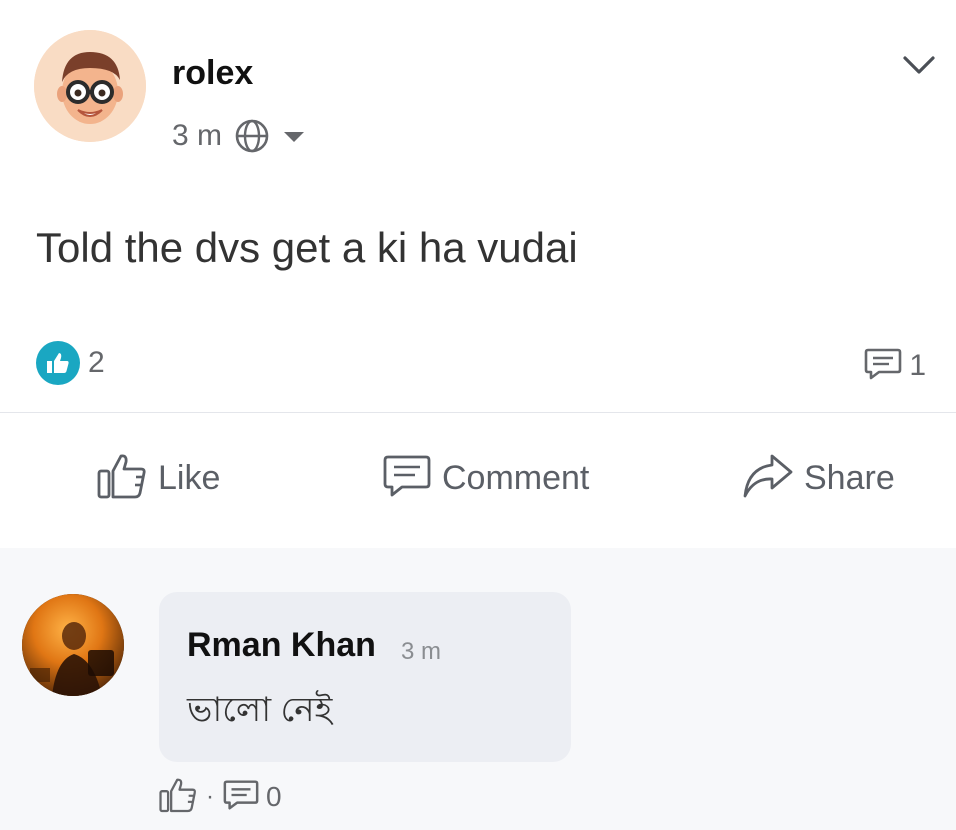 The width and height of the screenshot is (956, 830). I want to click on share-button: Share, so click(818, 478).